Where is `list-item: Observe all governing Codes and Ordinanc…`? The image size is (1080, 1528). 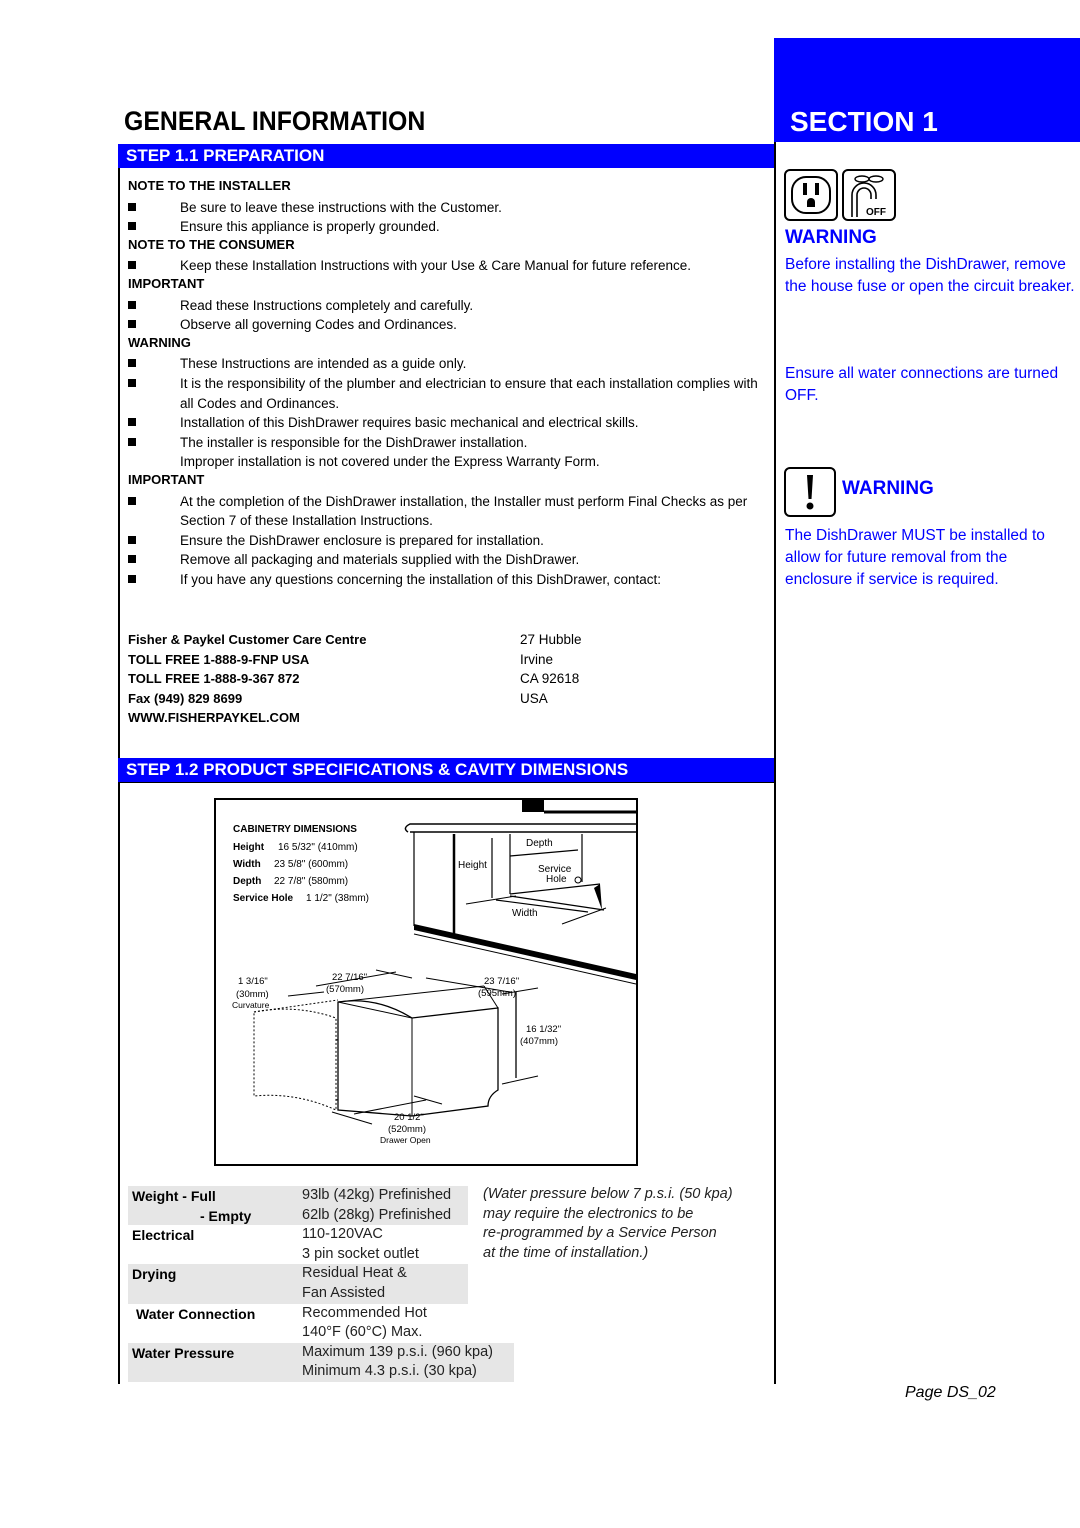 list-item: Observe all governing Codes and Ordinanc… is located at coordinates (448, 325).